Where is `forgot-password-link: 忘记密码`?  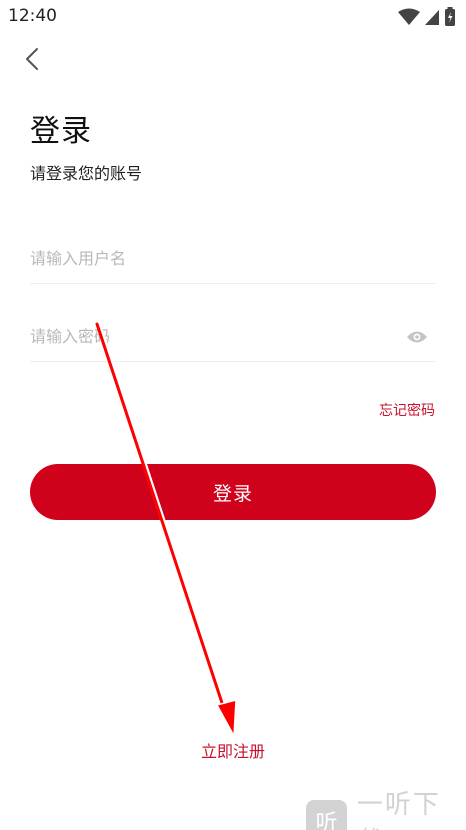 forgot-password-link: 忘记密码 is located at coordinates (407, 410).